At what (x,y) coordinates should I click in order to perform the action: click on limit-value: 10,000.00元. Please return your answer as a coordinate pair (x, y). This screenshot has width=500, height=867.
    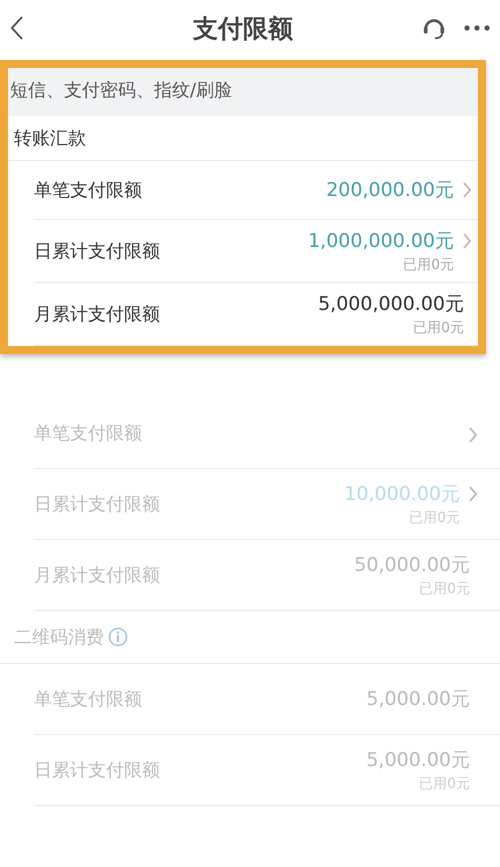
    Looking at the image, I should click on (402, 494).